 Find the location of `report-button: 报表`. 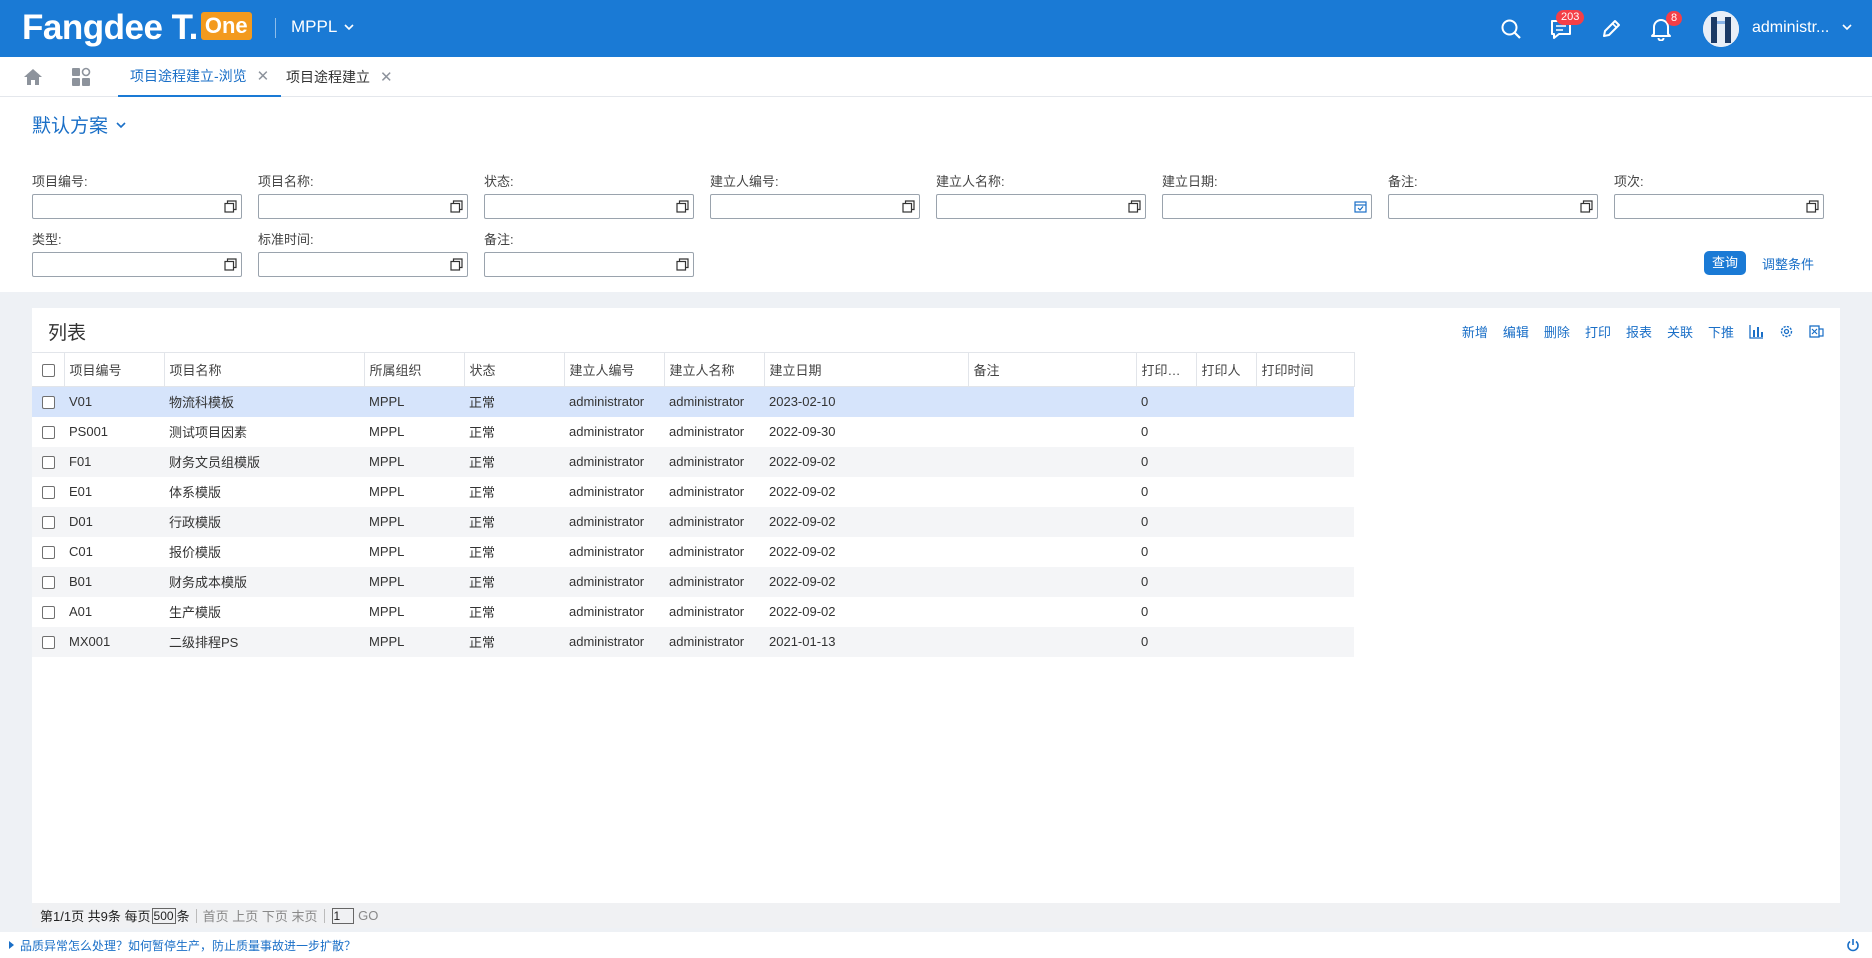

report-button: 报表 is located at coordinates (1639, 331).